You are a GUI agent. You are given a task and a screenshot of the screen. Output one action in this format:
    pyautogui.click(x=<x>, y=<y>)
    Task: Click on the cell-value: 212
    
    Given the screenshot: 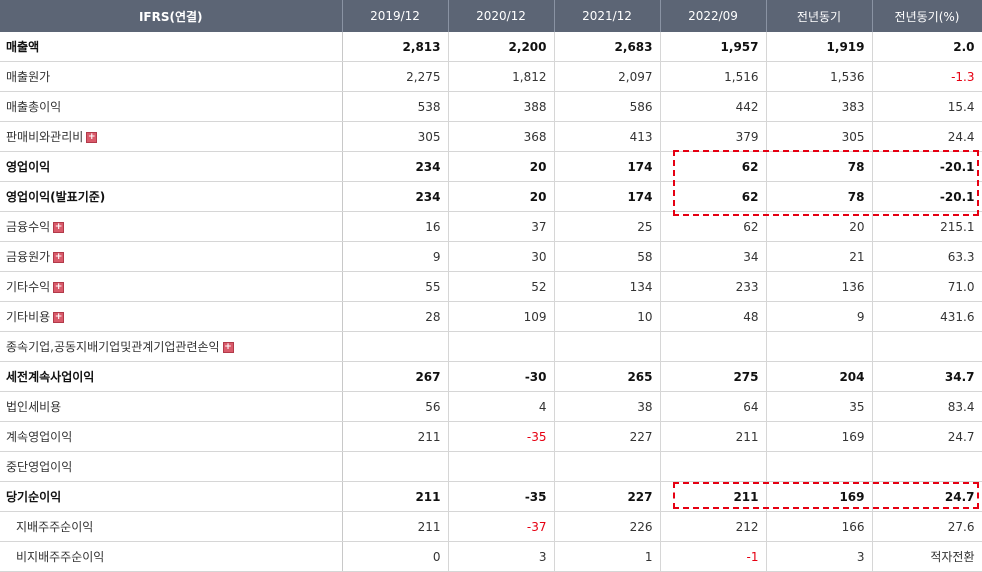 What is the action you would take?
    pyautogui.click(x=713, y=526)
    